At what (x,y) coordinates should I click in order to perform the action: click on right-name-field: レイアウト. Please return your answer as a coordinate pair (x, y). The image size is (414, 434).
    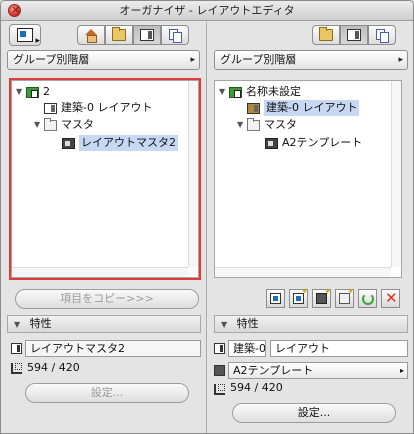
    Looking at the image, I should click on (339, 348).